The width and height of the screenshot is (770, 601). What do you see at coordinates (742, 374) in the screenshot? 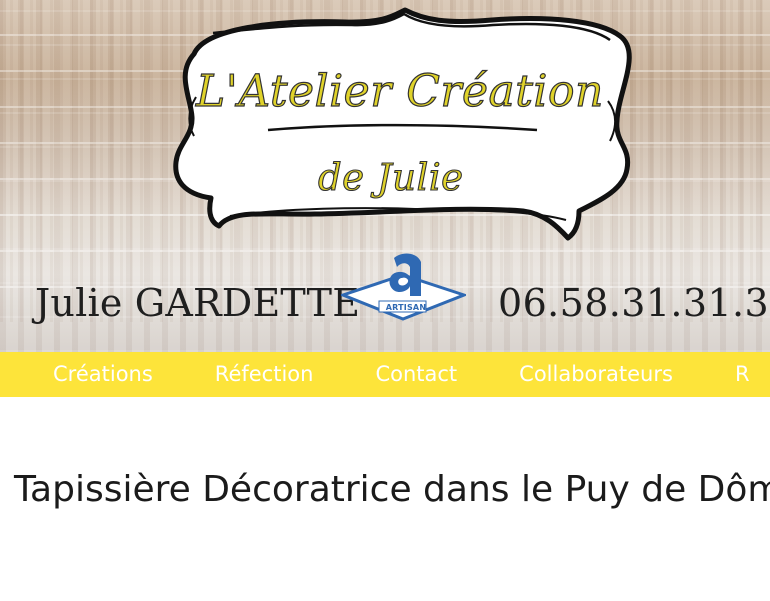
I see `nav-item-overflow: R` at bounding box center [742, 374].